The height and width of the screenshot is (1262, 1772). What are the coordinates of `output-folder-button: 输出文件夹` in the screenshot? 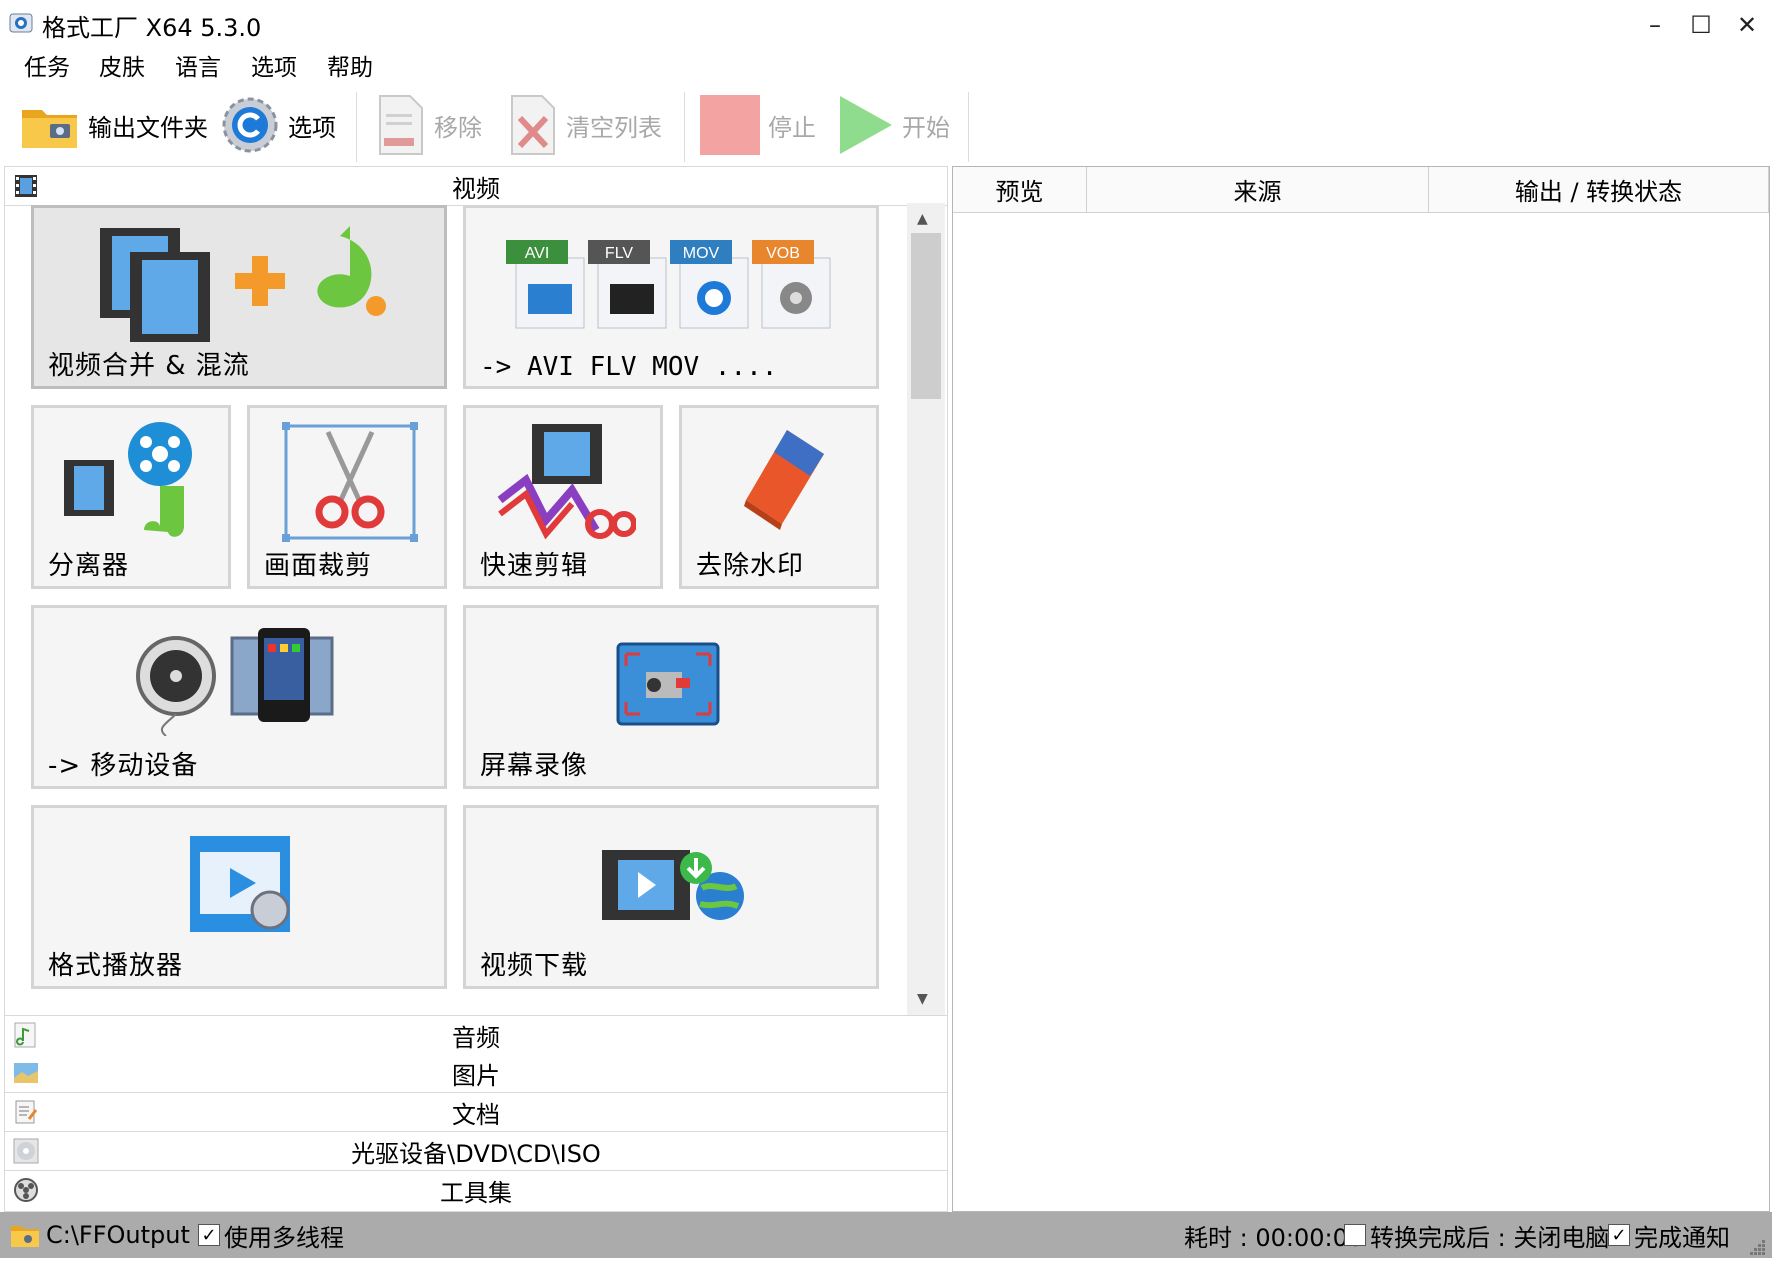 It's located at (114, 125).